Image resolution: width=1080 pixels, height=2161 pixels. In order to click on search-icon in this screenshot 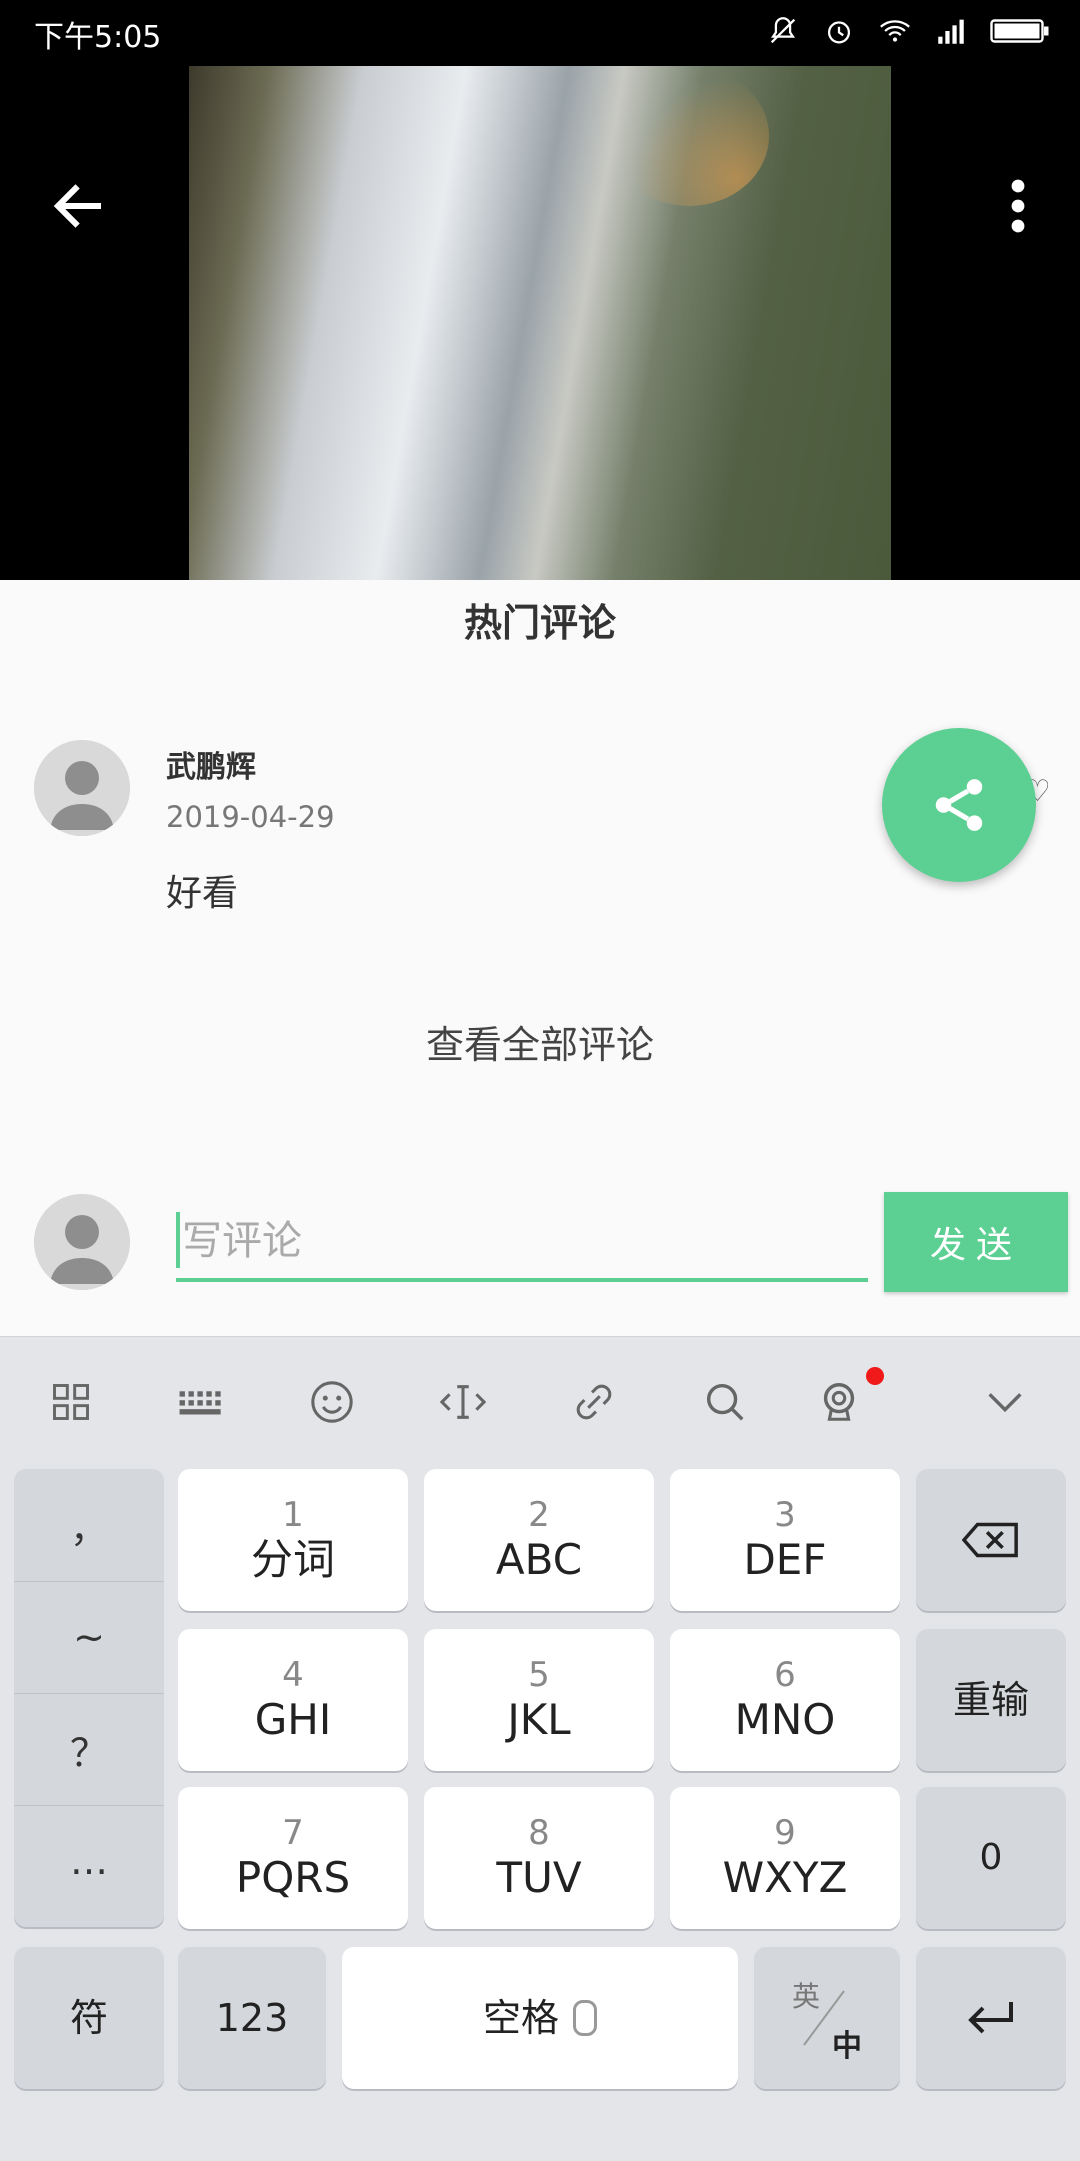, I will do `click(725, 1402)`.